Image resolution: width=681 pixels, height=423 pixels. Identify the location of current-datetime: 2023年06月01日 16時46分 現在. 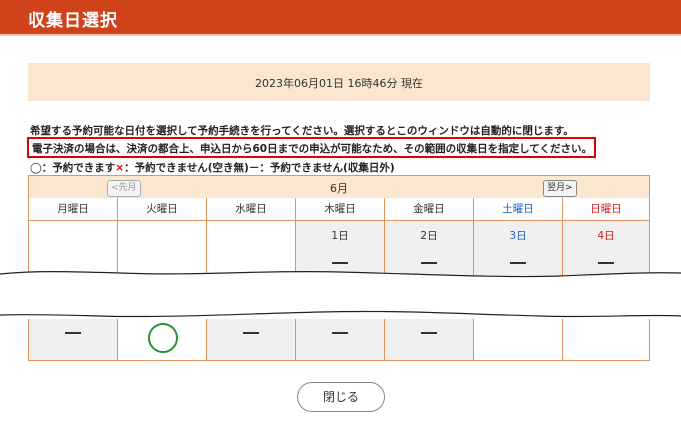
(339, 83).